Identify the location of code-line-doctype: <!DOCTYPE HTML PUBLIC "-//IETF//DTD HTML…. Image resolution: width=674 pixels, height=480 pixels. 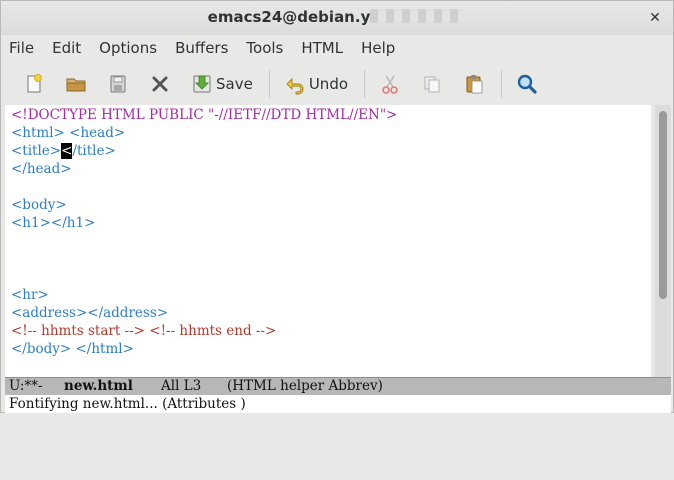
(204, 115).